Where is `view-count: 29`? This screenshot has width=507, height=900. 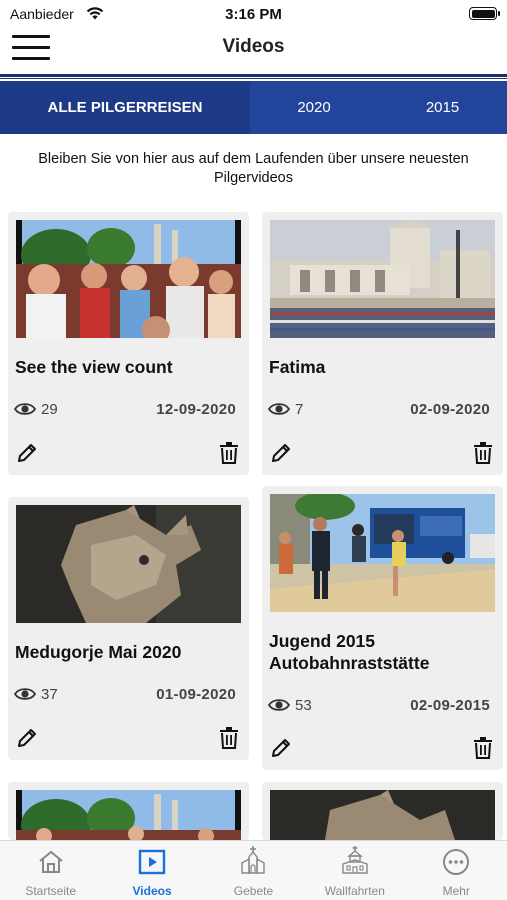 view-count: 29 is located at coordinates (49, 409).